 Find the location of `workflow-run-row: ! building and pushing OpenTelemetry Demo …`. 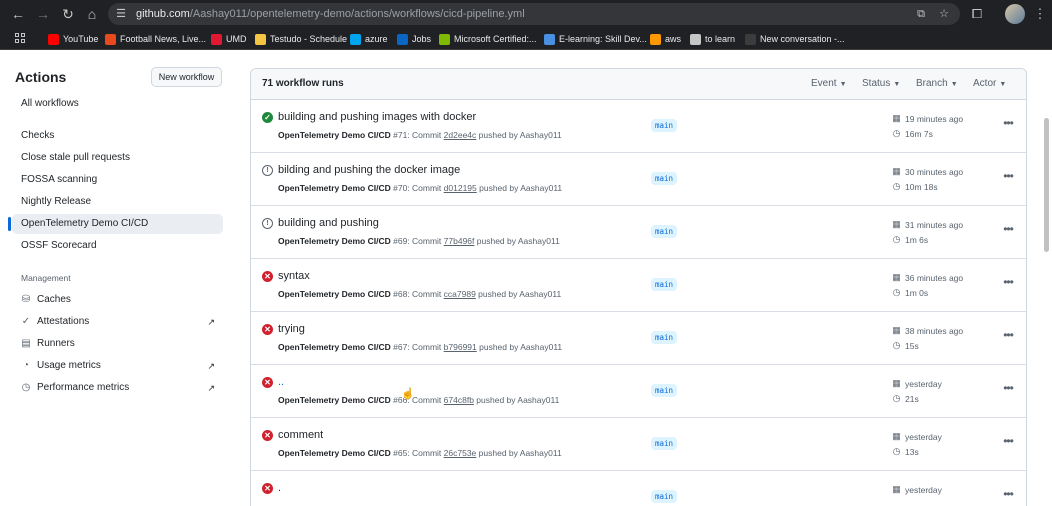

workflow-run-row: ! building and pushing OpenTelemetry Demo … is located at coordinates (638, 232).